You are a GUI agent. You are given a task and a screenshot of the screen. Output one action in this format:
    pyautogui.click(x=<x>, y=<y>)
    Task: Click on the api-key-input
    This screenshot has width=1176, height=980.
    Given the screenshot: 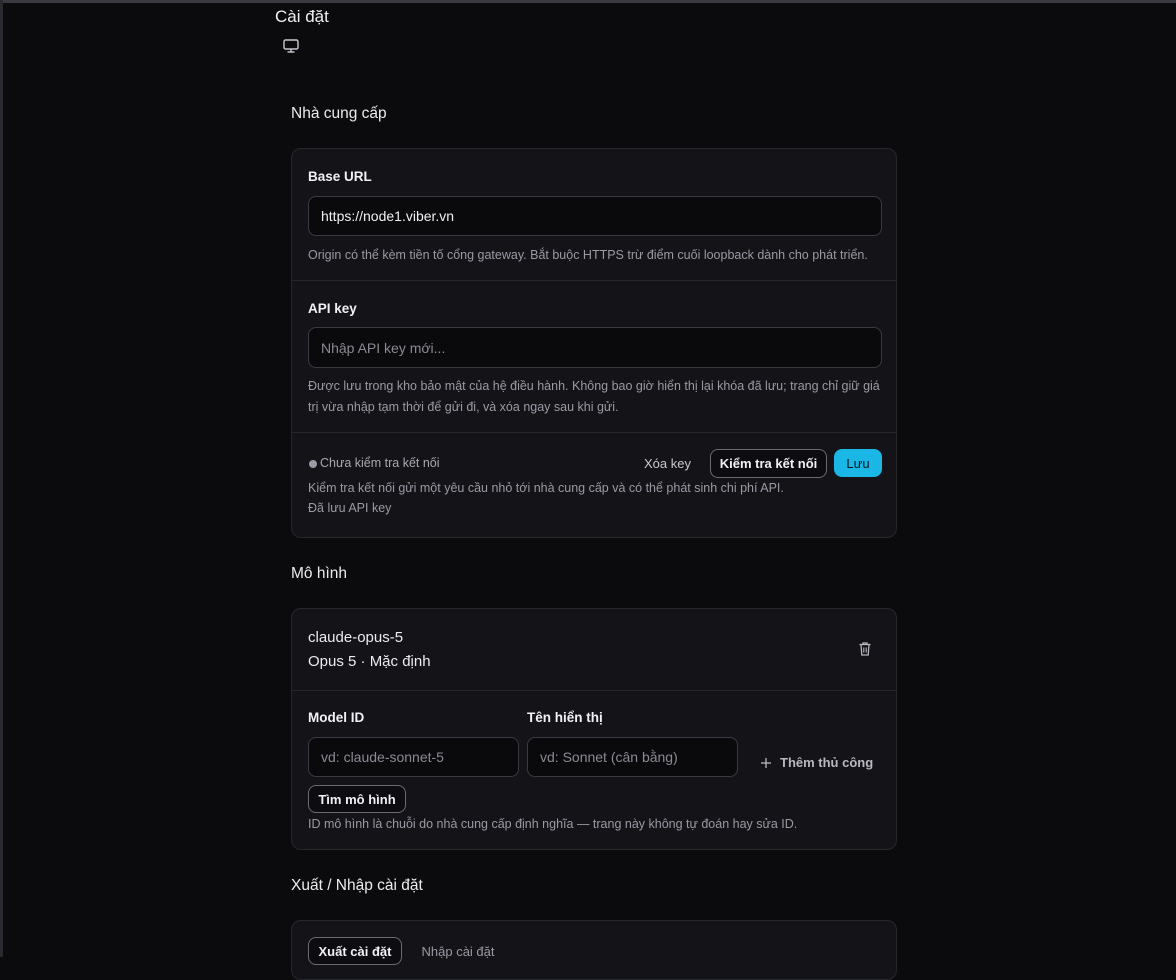 What is the action you would take?
    pyautogui.click(x=595, y=347)
    